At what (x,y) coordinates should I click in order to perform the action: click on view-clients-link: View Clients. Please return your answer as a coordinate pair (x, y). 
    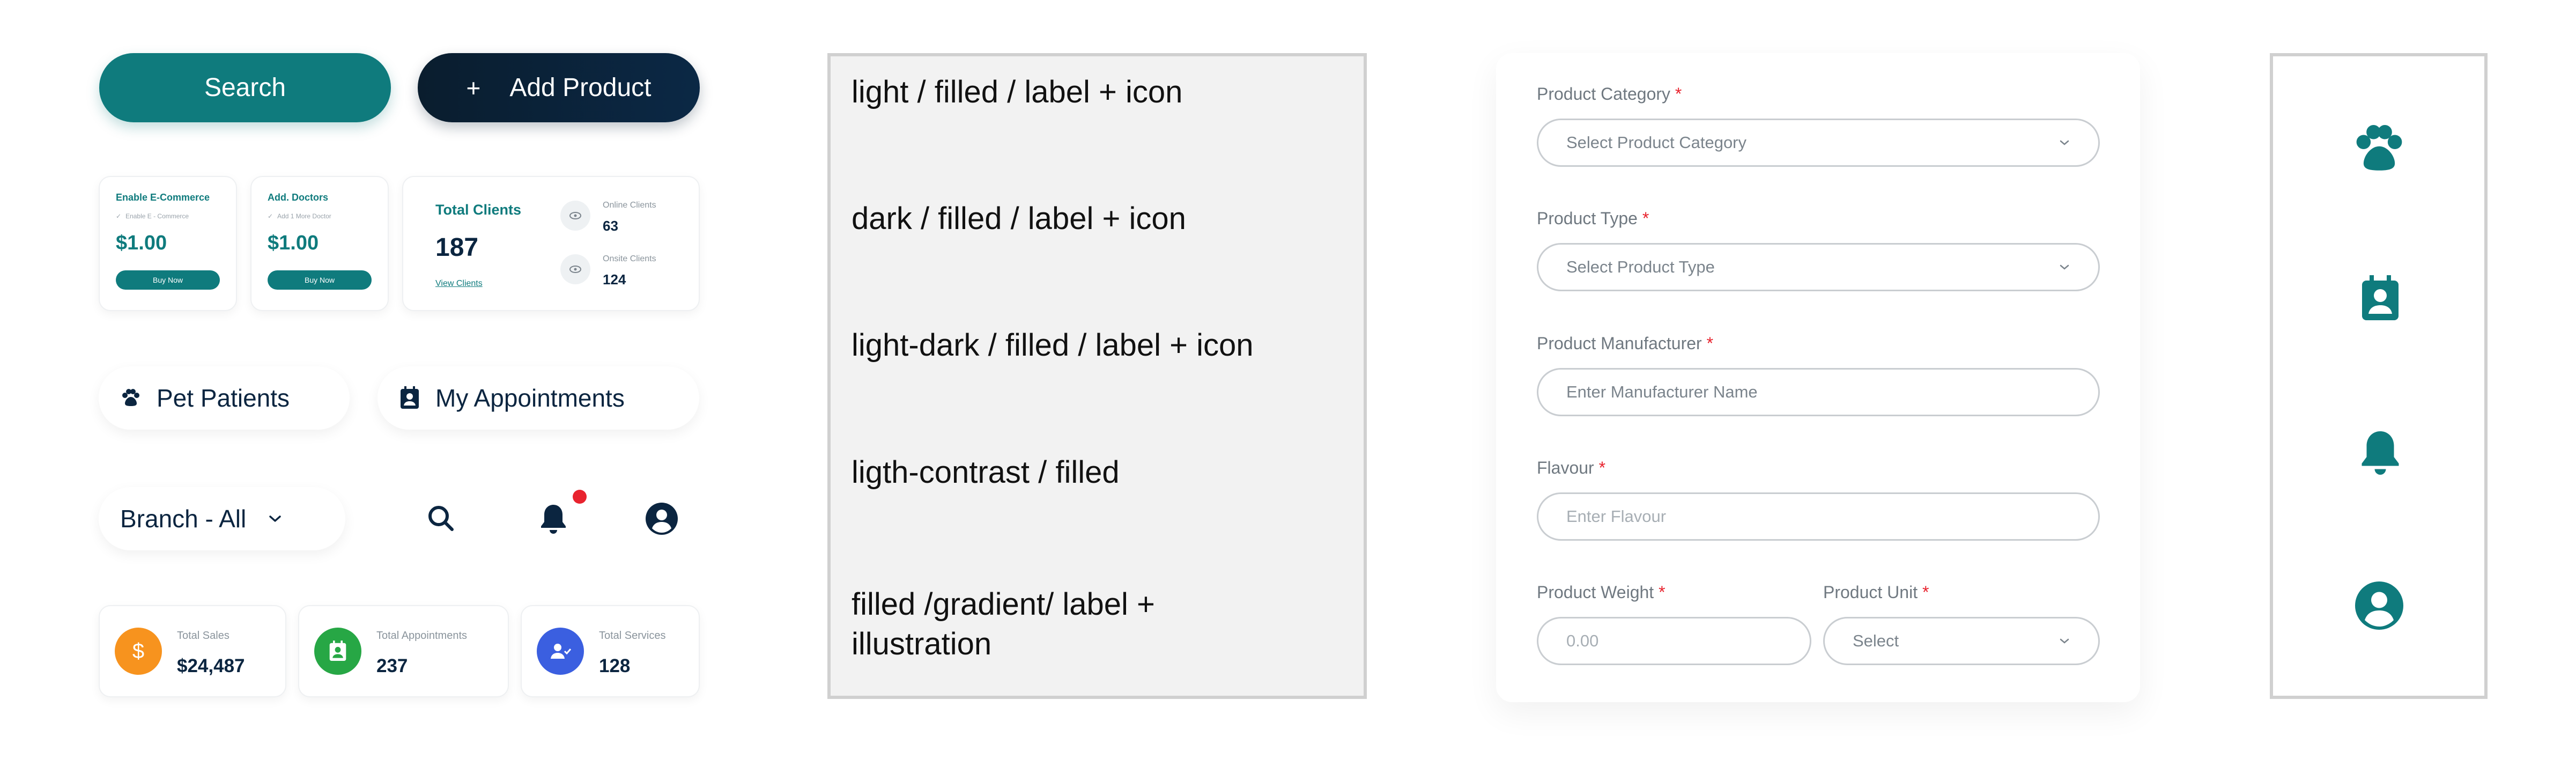
    Looking at the image, I should click on (459, 284).